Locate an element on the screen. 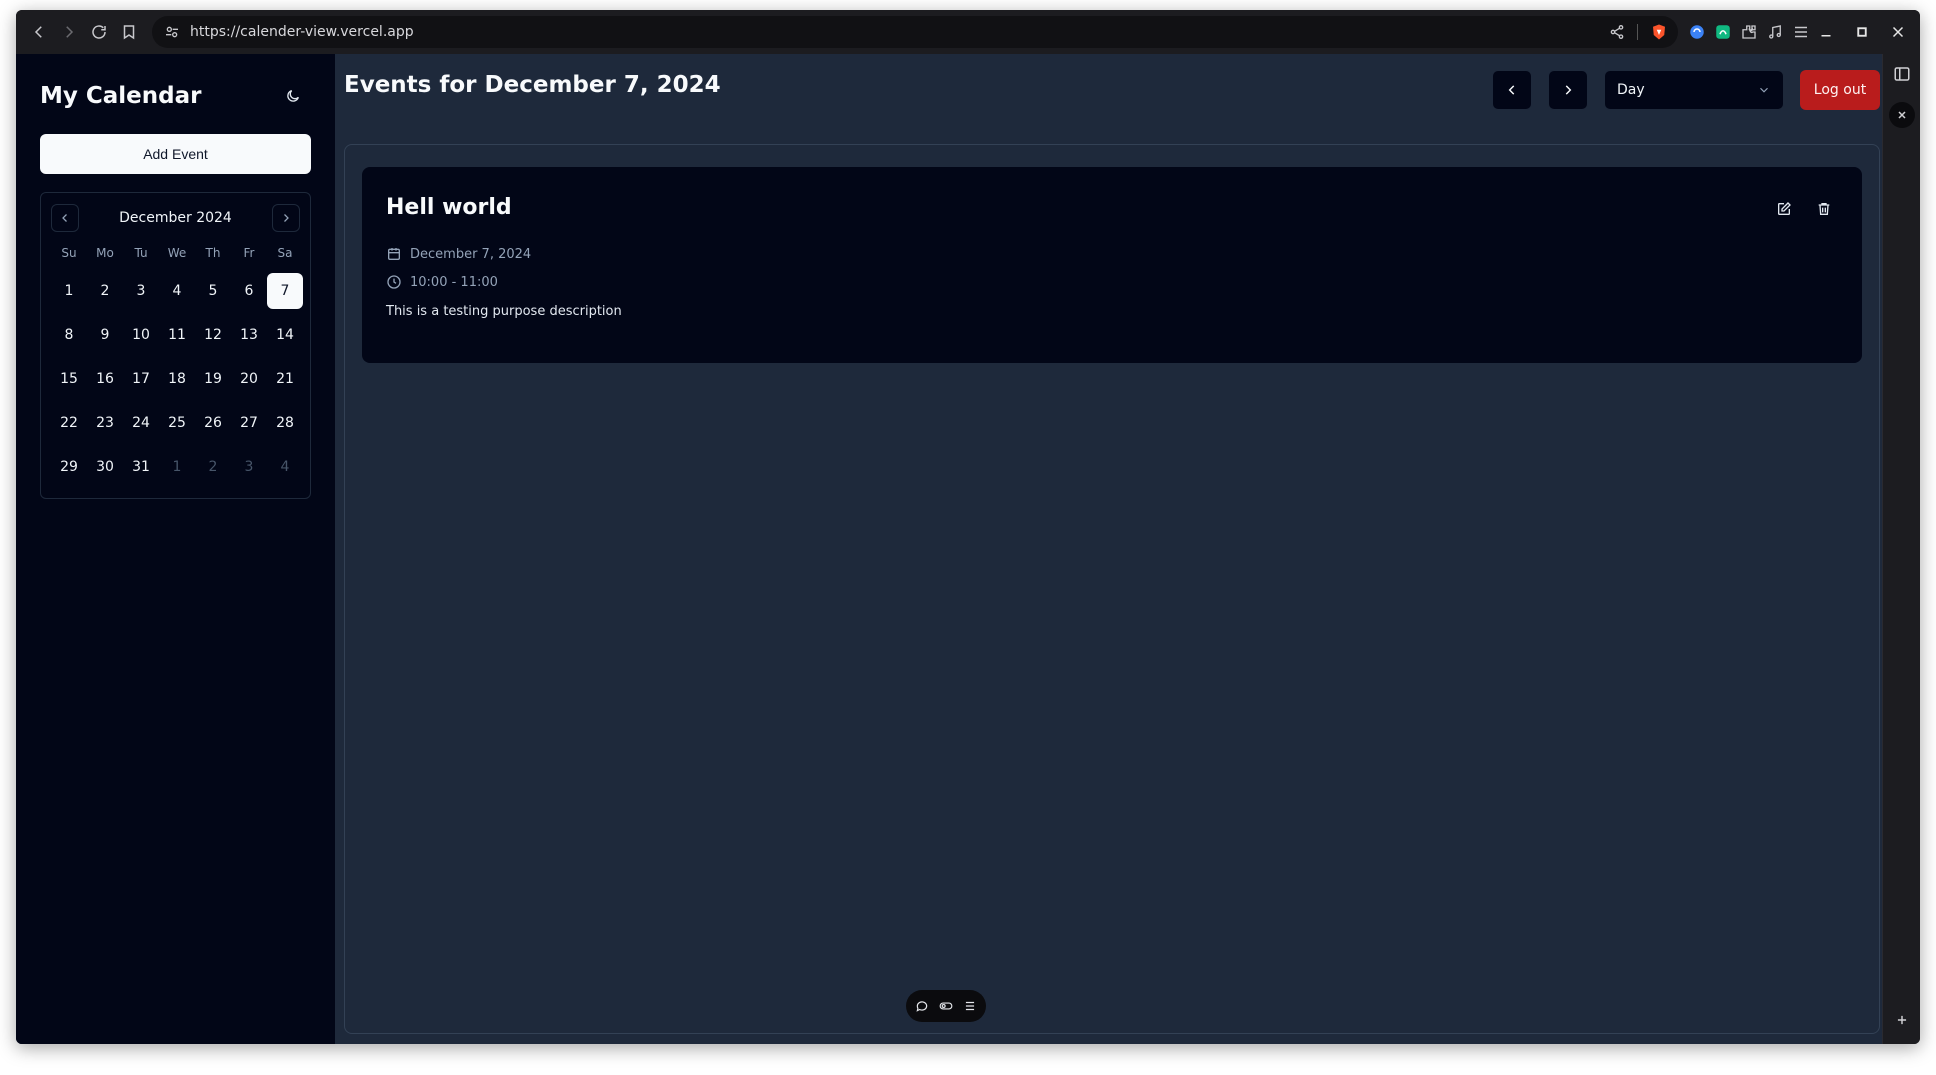 The height and width of the screenshot is (1075, 1936). extensions-area is located at coordinates (1749, 32).